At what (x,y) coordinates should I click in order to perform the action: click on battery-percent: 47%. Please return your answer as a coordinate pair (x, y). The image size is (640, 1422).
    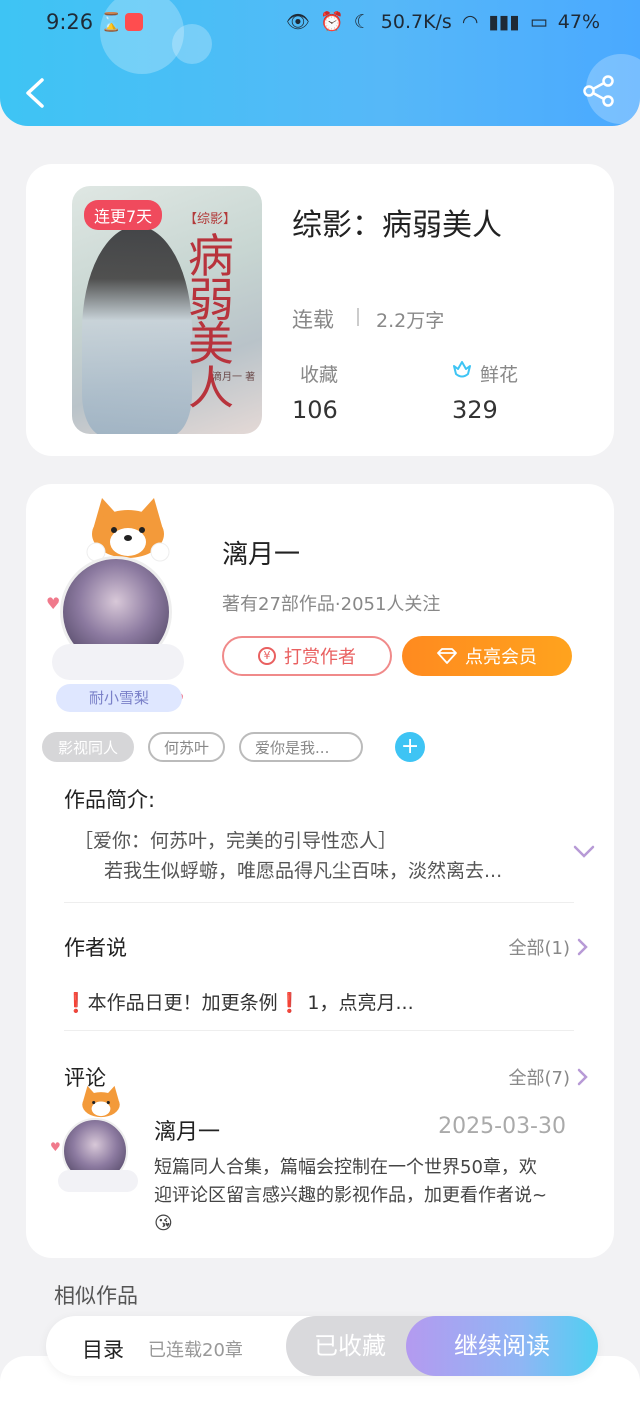
    Looking at the image, I should click on (578, 21).